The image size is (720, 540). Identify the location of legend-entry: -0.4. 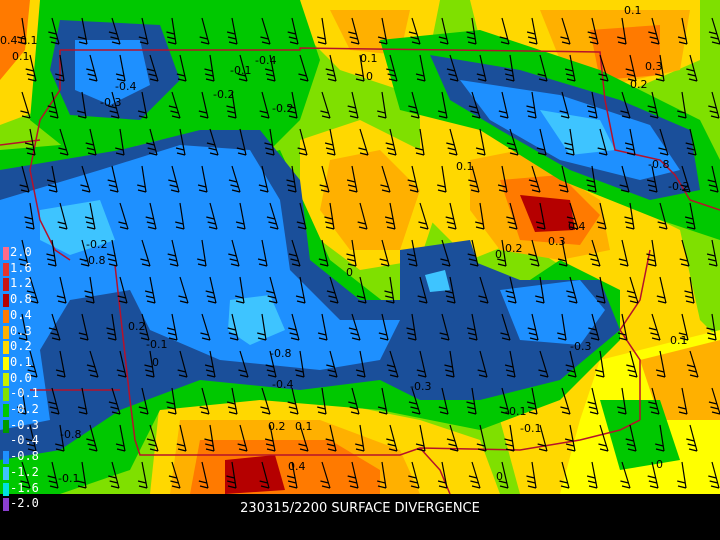
(24, 441).